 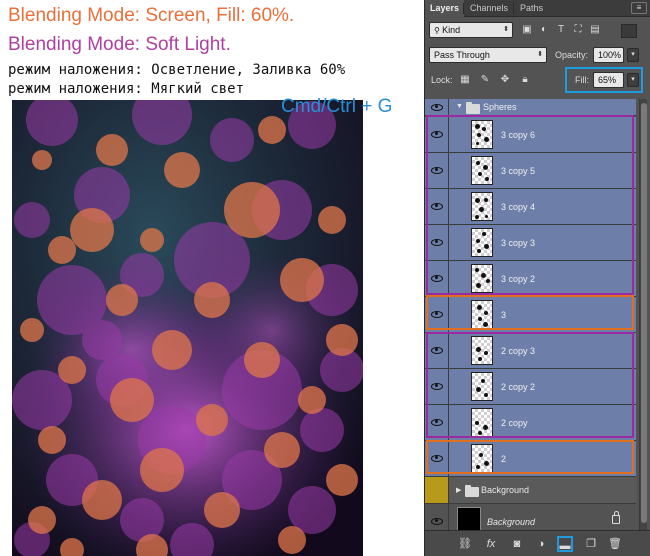 What do you see at coordinates (541, 544) in the screenshot?
I see `adjustment-icon: ◑` at bounding box center [541, 544].